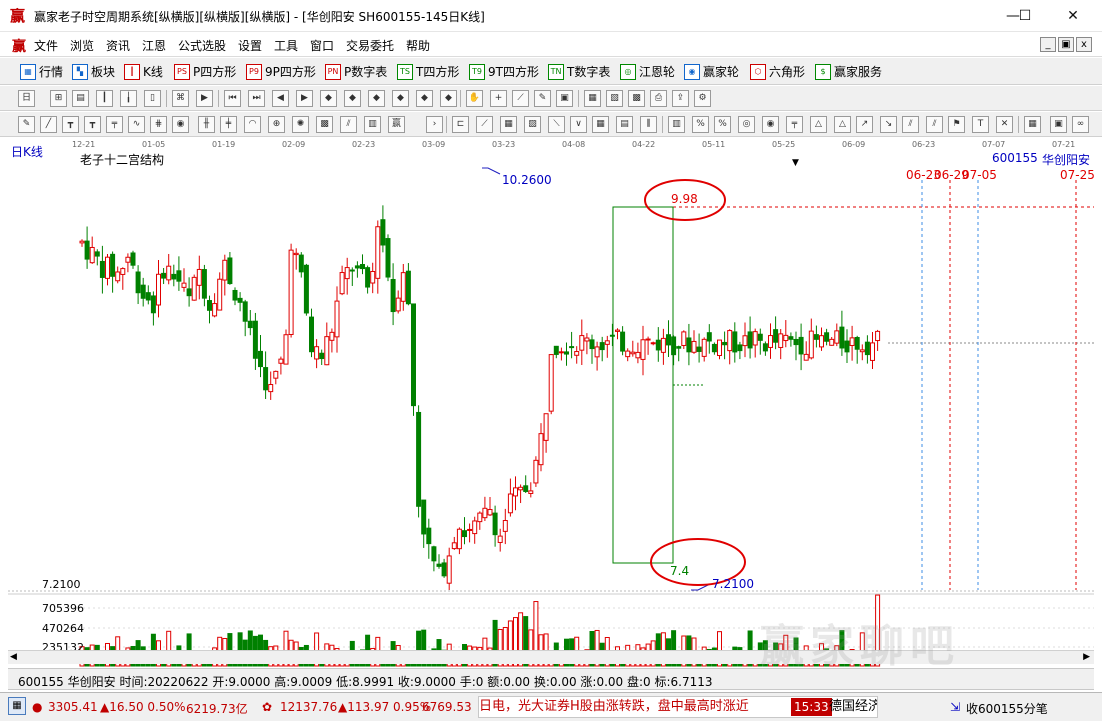  I want to click on triangle-tool-icon: △, so click(818, 124).